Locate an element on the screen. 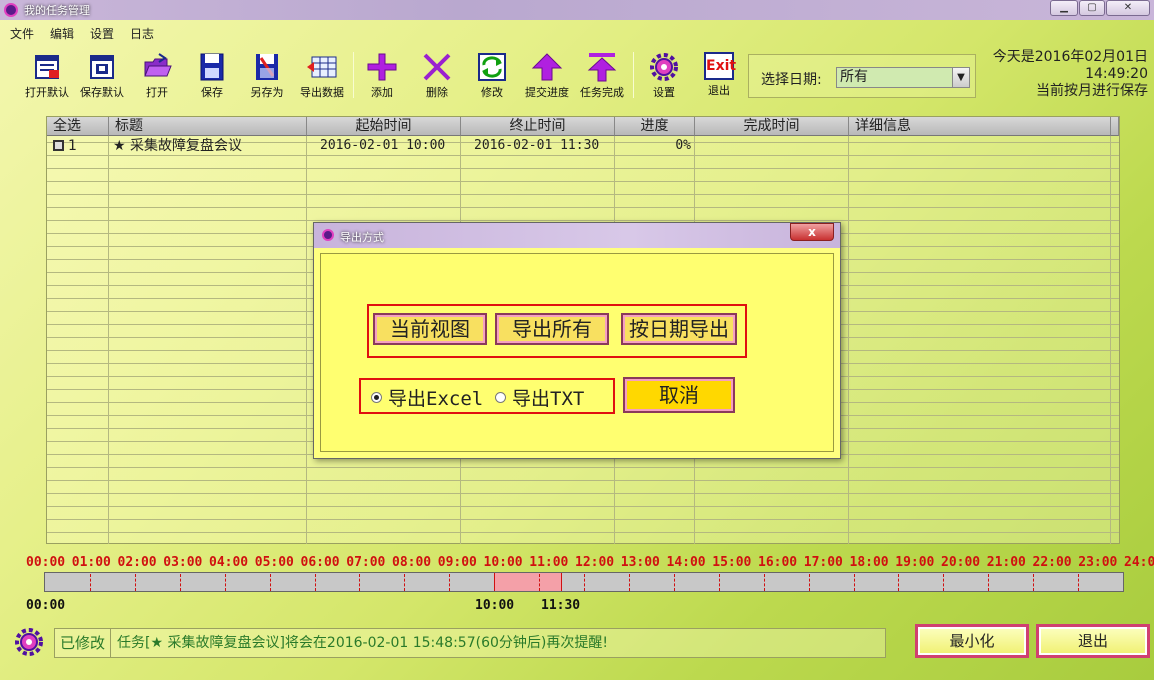 The width and height of the screenshot is (1154, 680). row-number: 1 is located at coordinates (72, 146).